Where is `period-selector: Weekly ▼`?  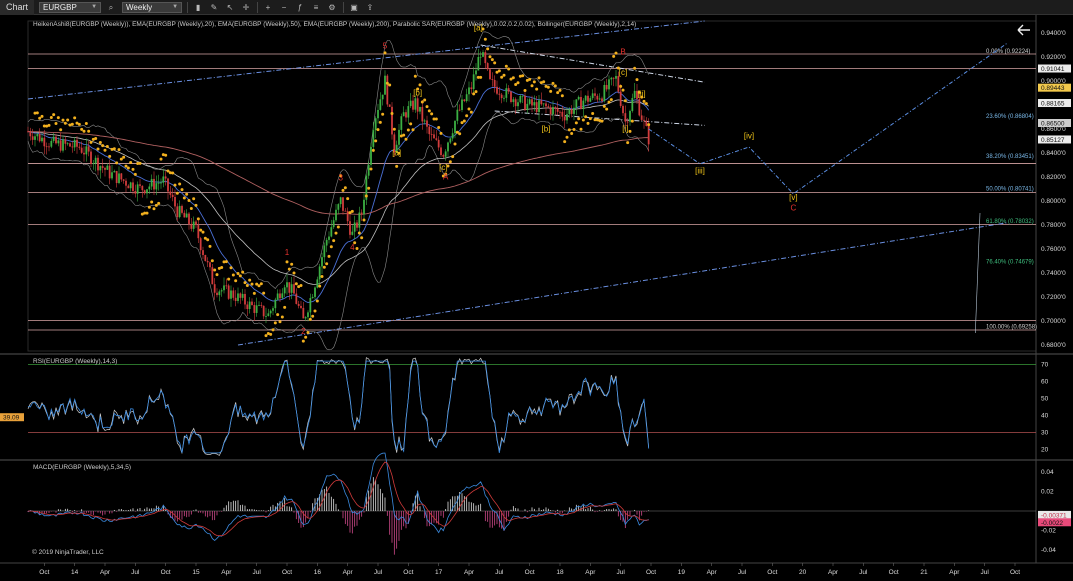 period-selector: Weekly ▼ is located at coordinates (152, 7).